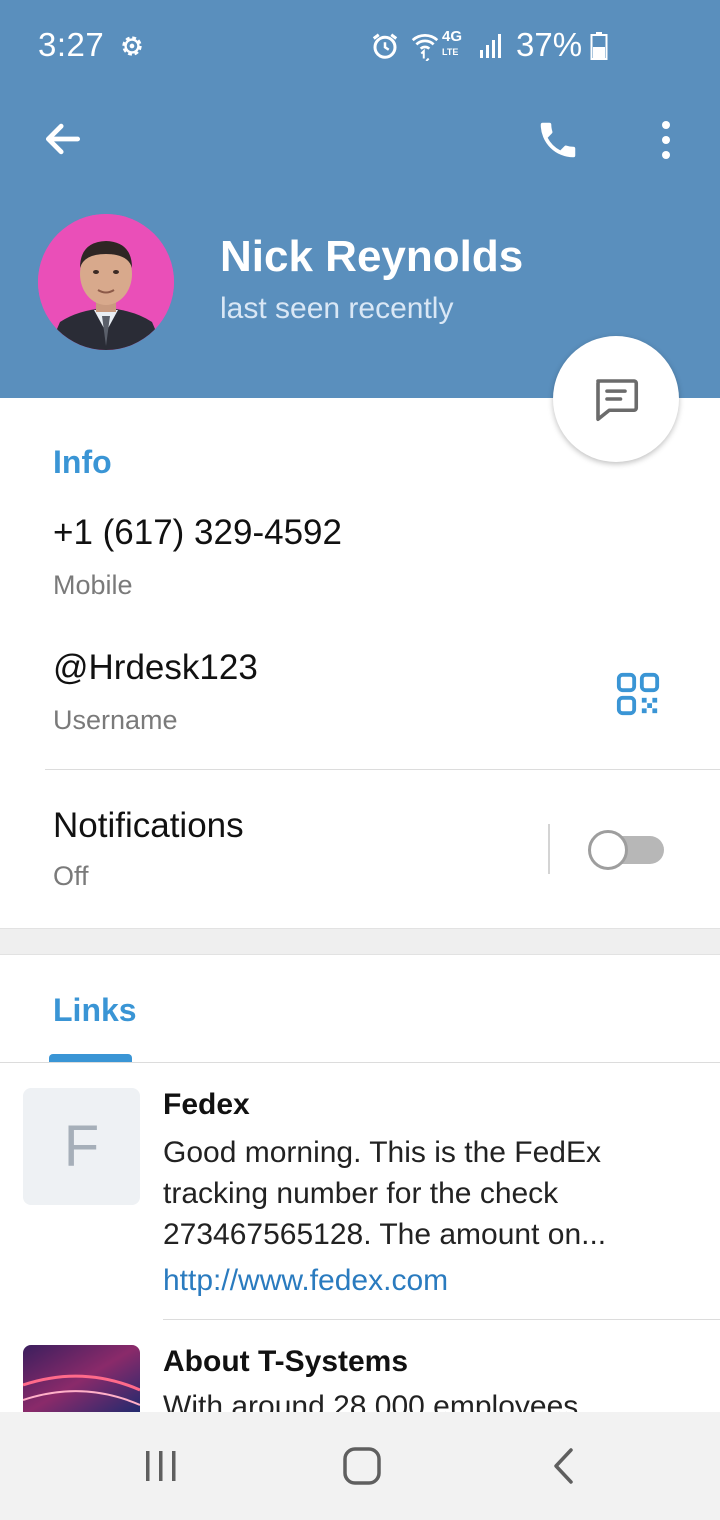 The width and height of the screenshot is (720, 1520). What do you see at coordinates (385, 46) in the screenshot?
I see `alarm-icon` at bounding box center [385, 46].